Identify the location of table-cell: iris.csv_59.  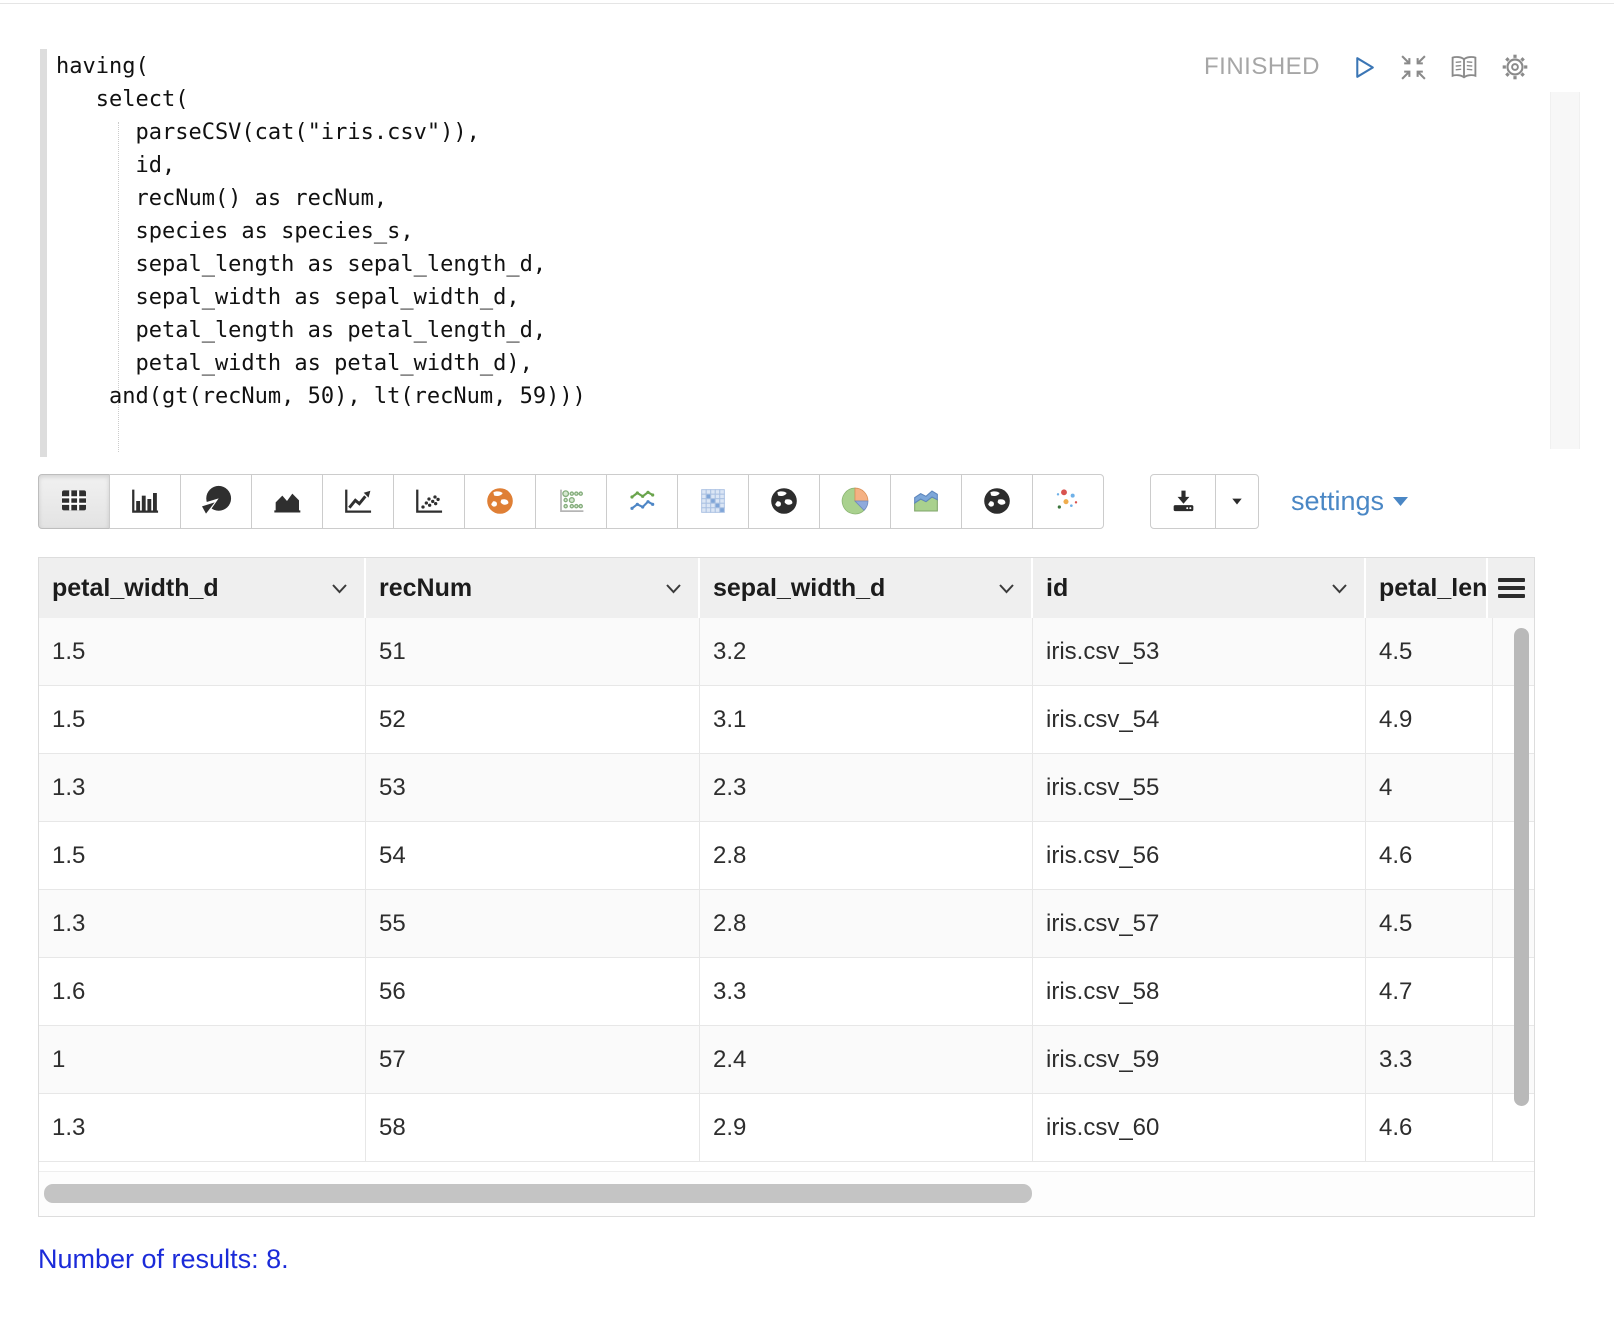
(1199, 1059).